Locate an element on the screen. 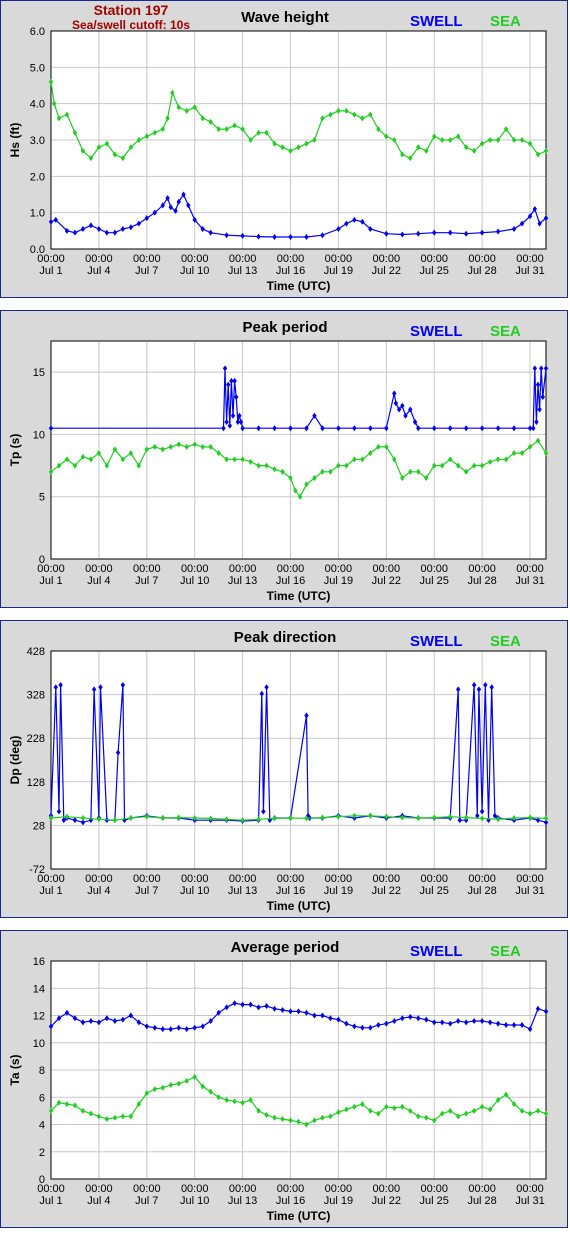  station-name: Station 197 is located at coordinates (131, 10).